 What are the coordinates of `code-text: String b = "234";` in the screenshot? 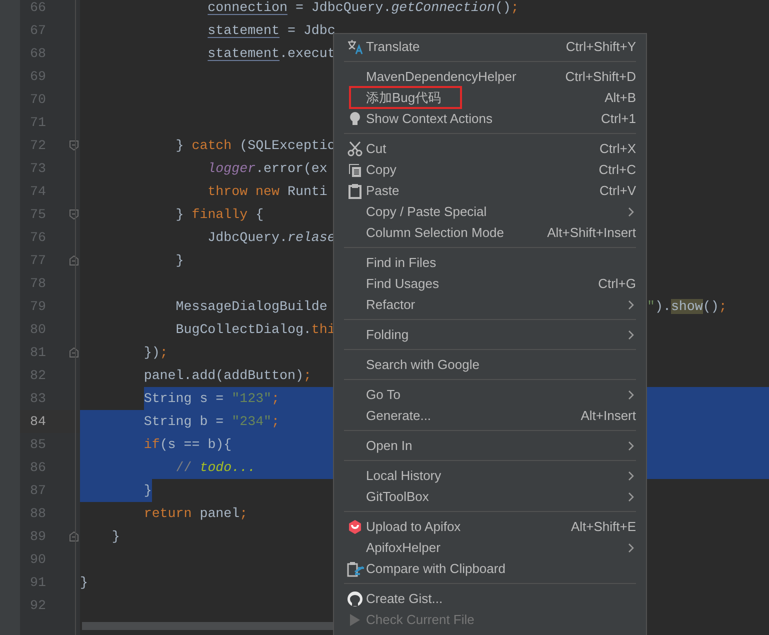 It's located at (212, 421).